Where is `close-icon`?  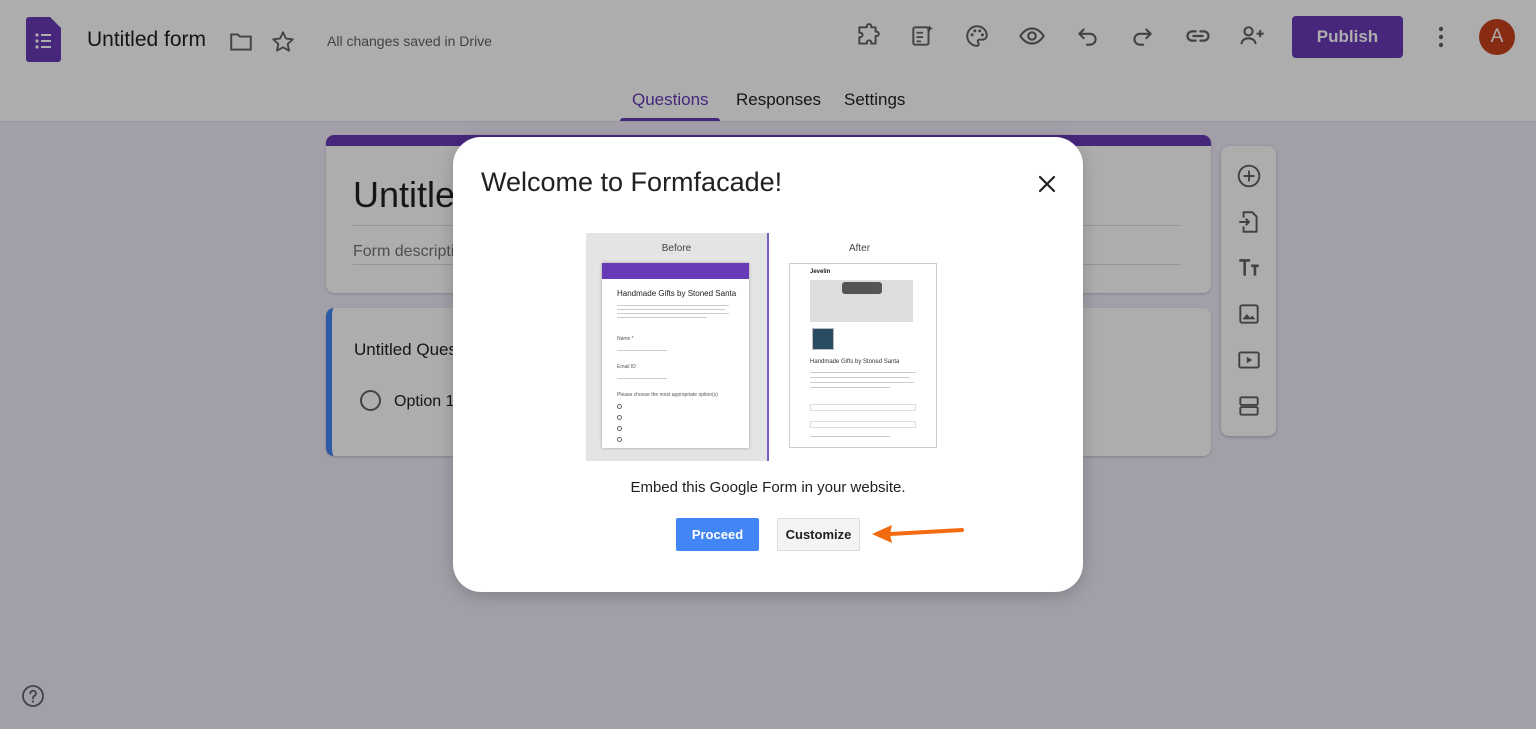 close-icon is located at coordinates (1047, 184).